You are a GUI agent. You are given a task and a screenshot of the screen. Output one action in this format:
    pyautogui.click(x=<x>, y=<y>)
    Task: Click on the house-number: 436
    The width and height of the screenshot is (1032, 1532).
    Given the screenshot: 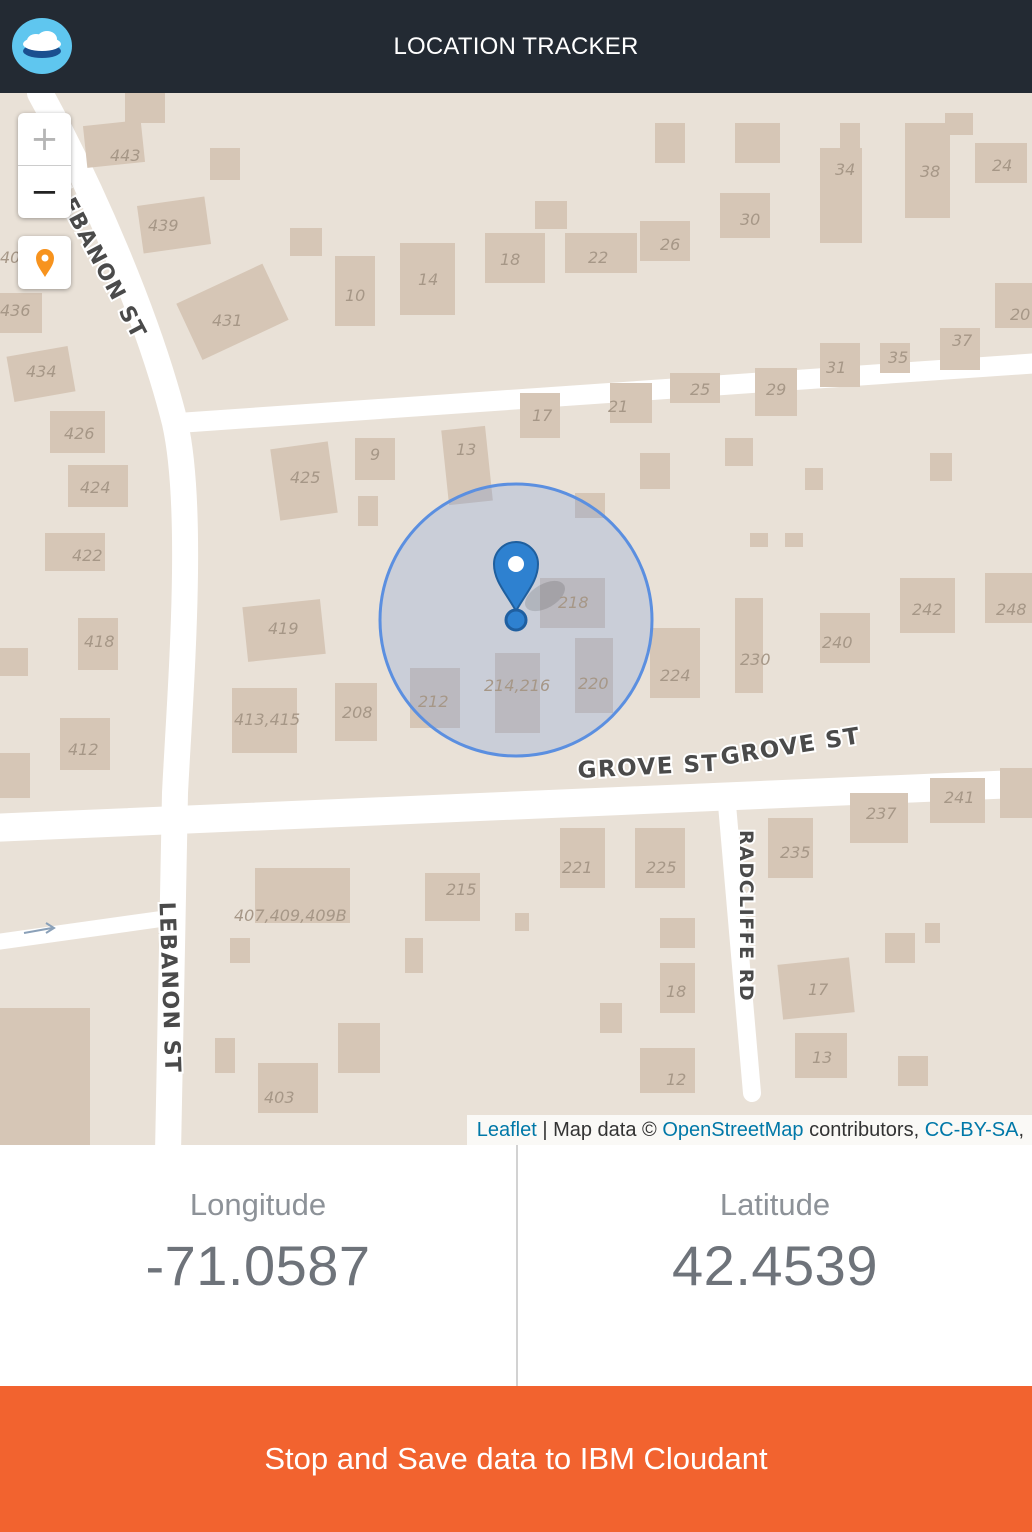 What is the action you would take?
    pyautogui.click(x=15, y=310)
    